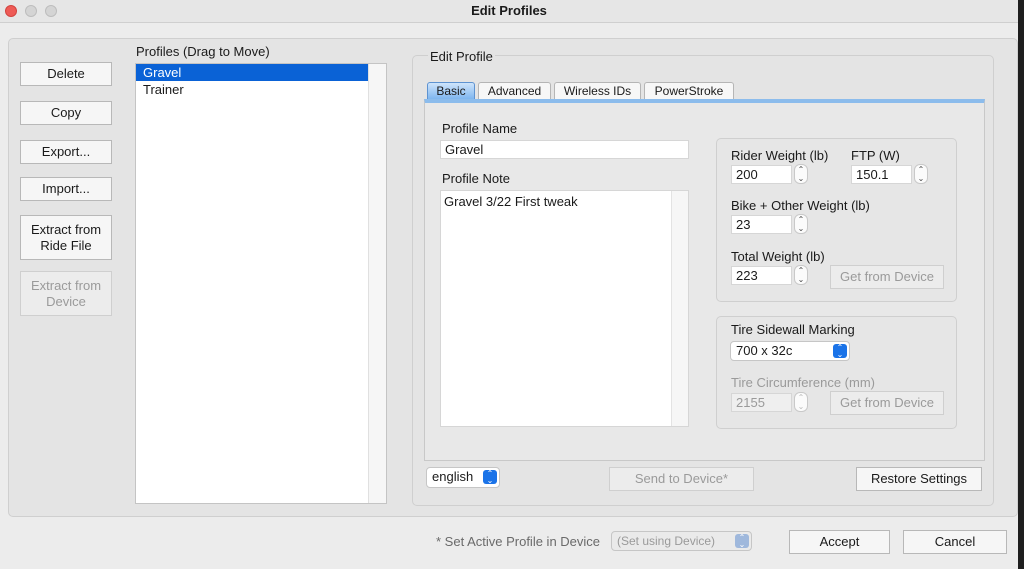  I want to click on profile-note-label: Profile Note, so click(476, 178).